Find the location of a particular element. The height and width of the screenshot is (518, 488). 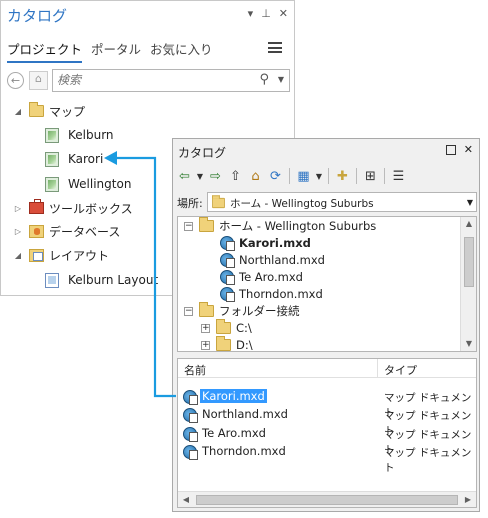

tab-favorites: お気に入り is located at coordinates (181, 51).